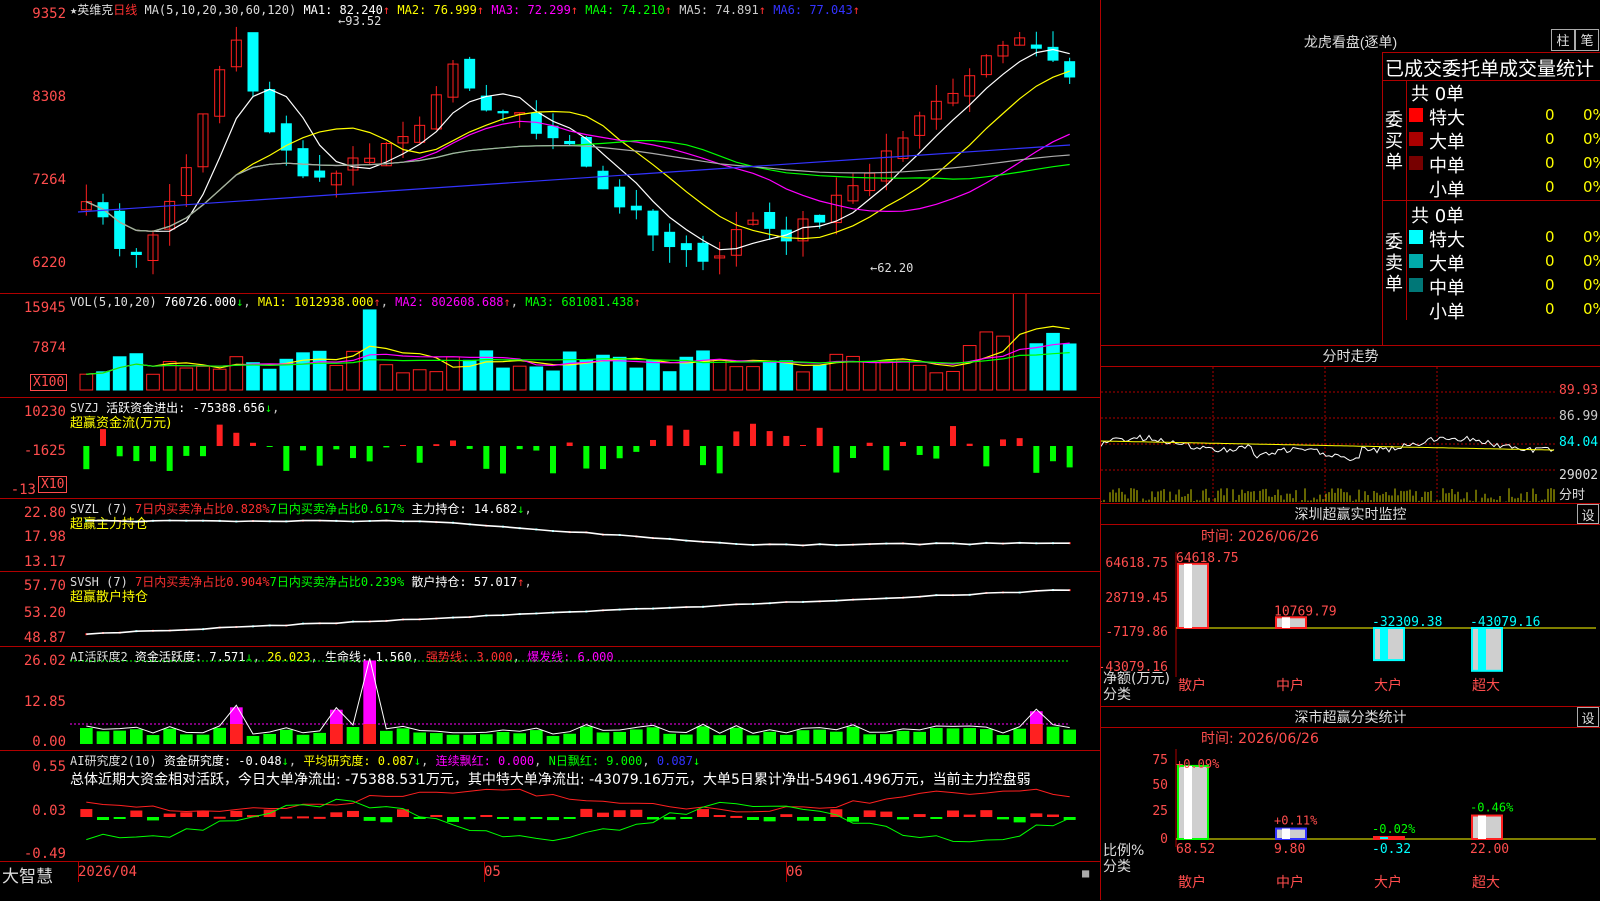  What do you see at coordinates (1207, 558) in the screenshot?
I see `bar-value-label: 64618.75` at bounding box center [1207, 558].